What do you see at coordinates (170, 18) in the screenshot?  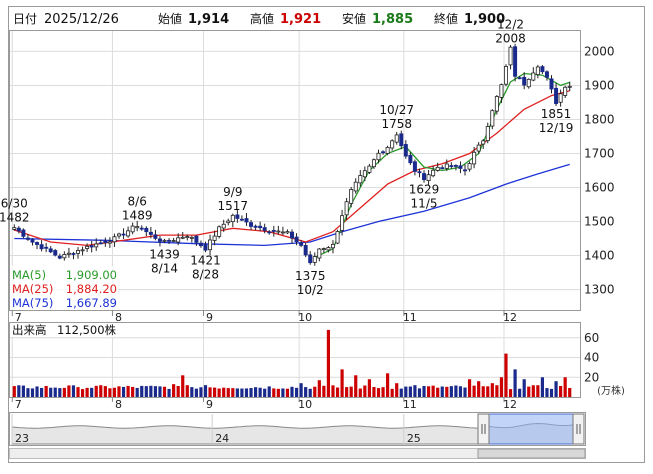 I see `open-label: 始値` at bounding box center [170, 18].